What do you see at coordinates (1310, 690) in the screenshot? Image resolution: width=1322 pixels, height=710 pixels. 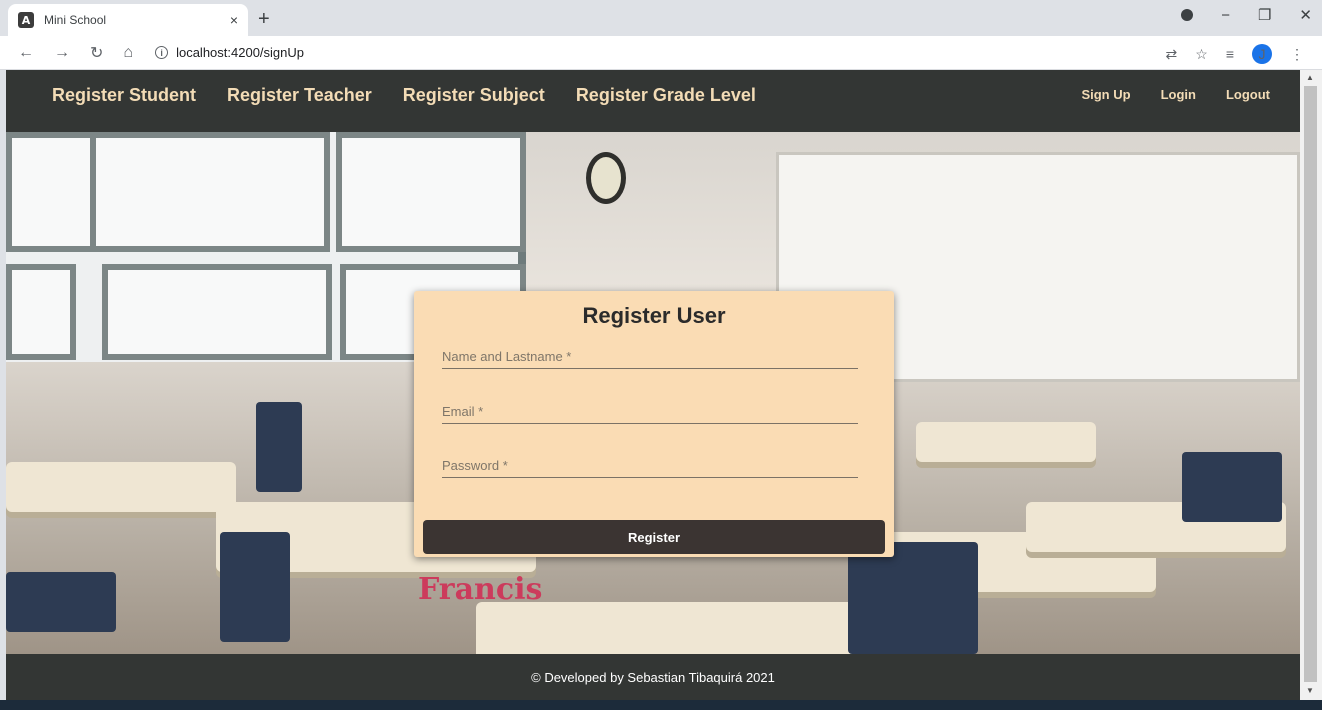 I see `scroll-down-icon: ▼` at bounding box center [1310, 690].